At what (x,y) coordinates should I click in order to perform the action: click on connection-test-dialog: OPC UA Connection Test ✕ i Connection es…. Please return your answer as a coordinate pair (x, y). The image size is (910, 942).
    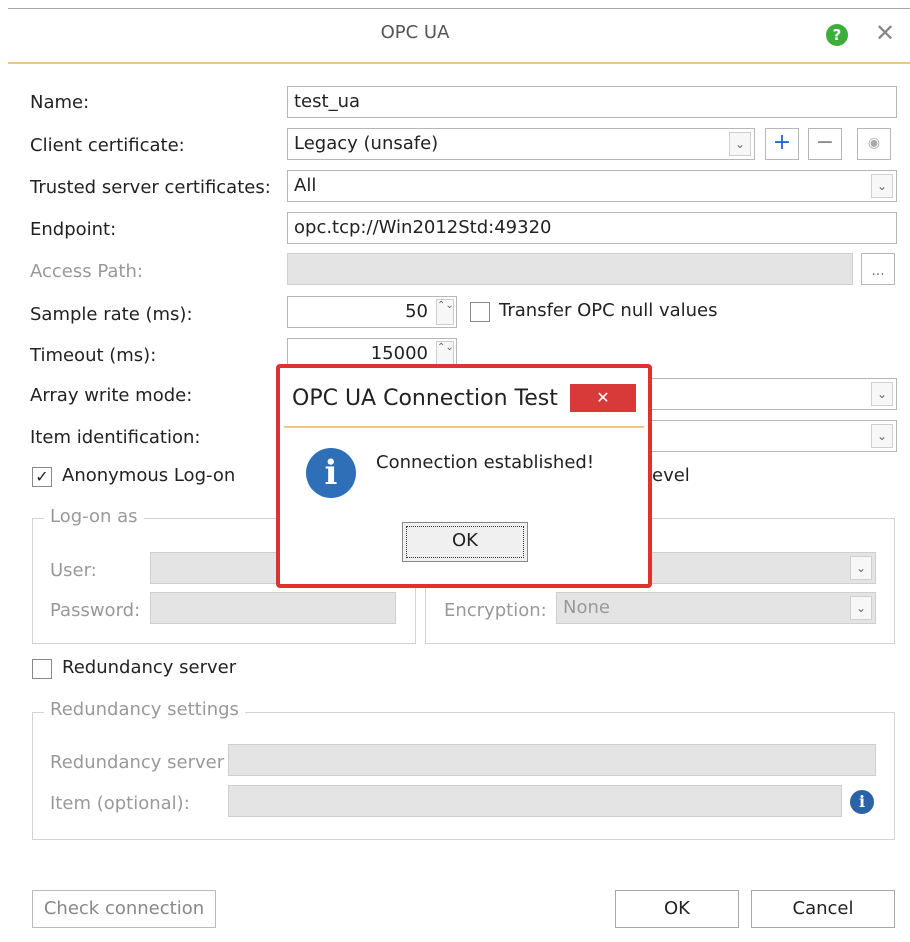
    Looking at the image, I should click on (464, 476).